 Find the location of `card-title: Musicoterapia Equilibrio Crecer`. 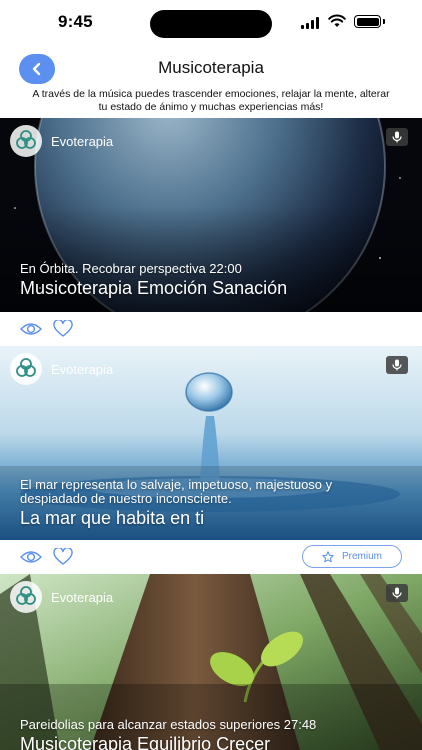

card-title: Musicoterapia Equilibrio Crecer is located at coordinates (145, 742).